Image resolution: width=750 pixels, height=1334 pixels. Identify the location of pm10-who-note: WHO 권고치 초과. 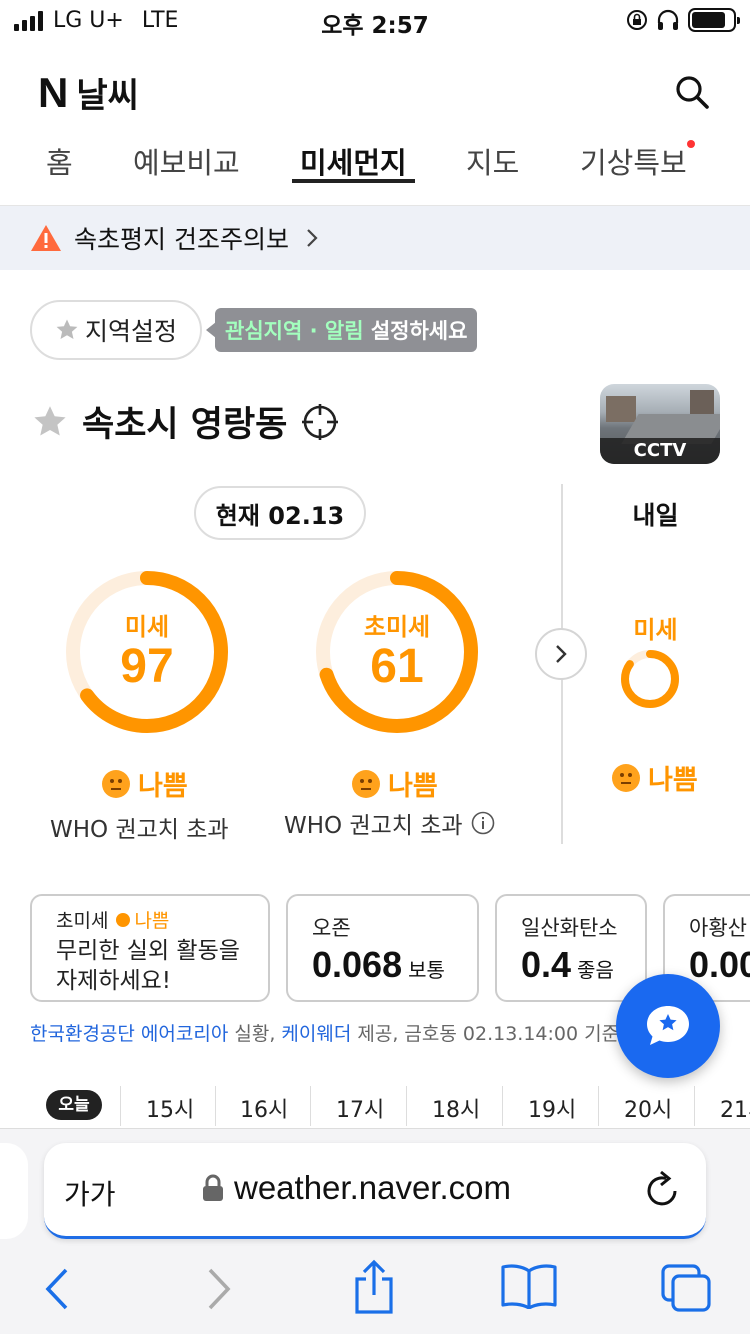
(139, 830).